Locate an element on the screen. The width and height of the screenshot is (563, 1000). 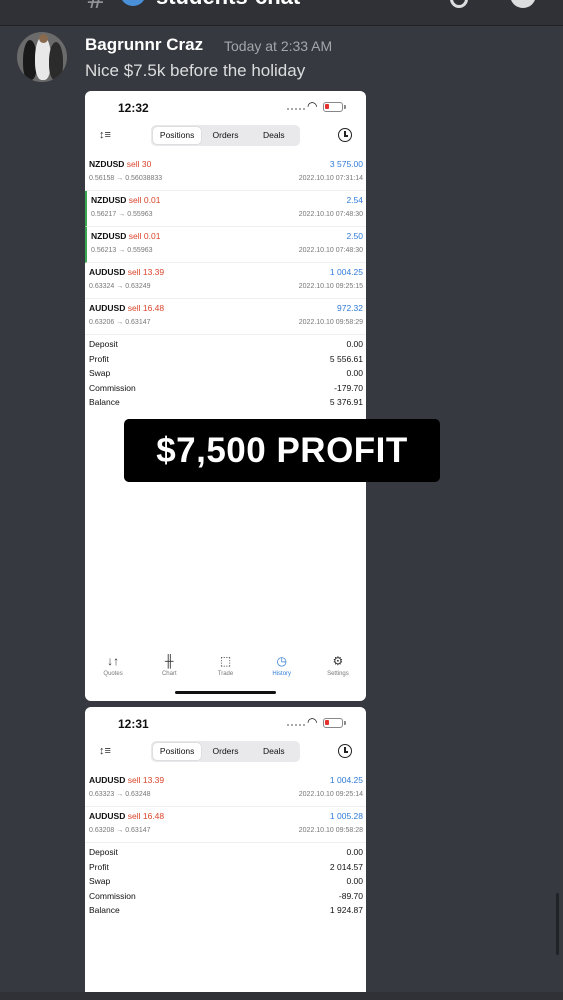
chart-icon: ╫ is located at coordinates (169, 661).